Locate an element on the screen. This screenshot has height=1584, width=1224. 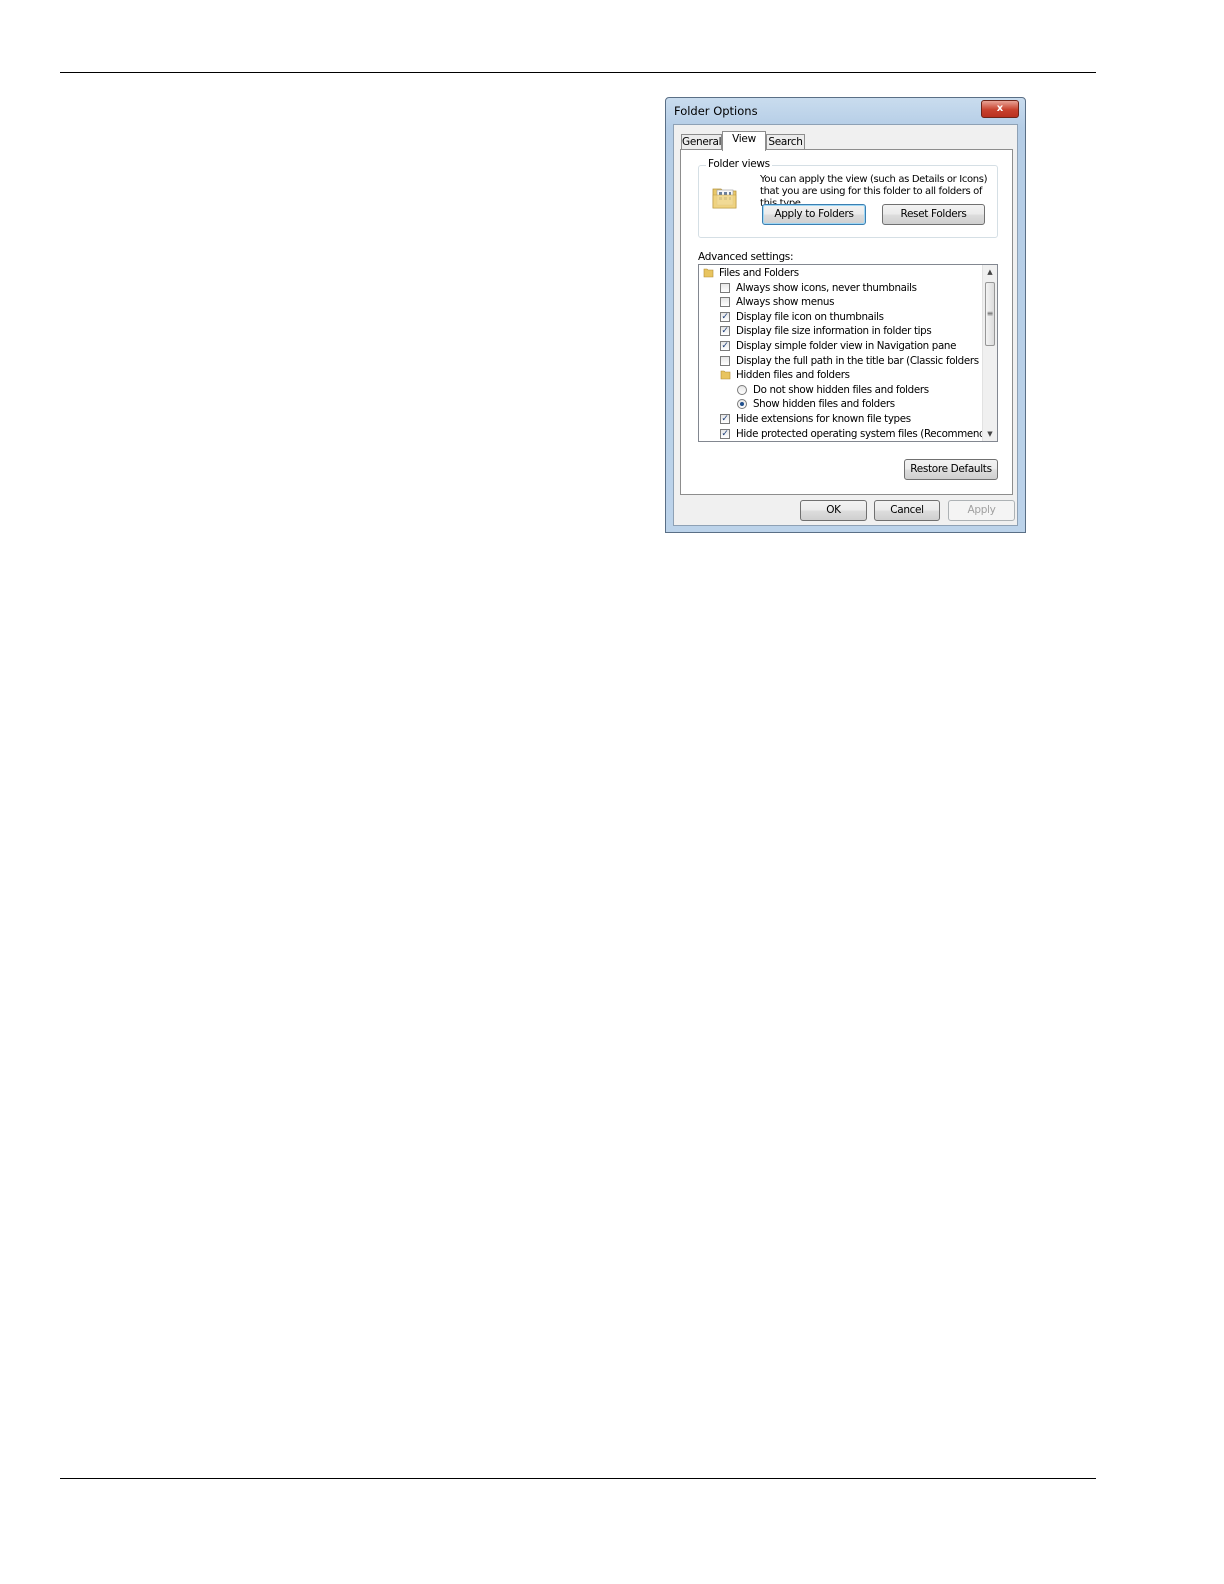
radio-selected is located at coordinates (742, 404).